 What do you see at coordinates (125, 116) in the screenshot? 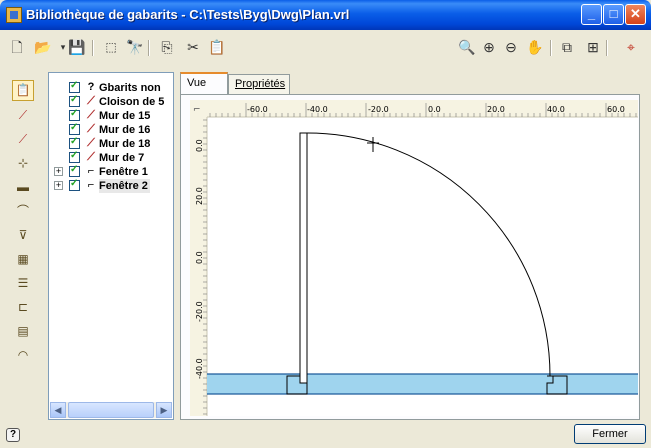
I see `tree-item-label: Mur de 15` at bounding box center [125, 116].